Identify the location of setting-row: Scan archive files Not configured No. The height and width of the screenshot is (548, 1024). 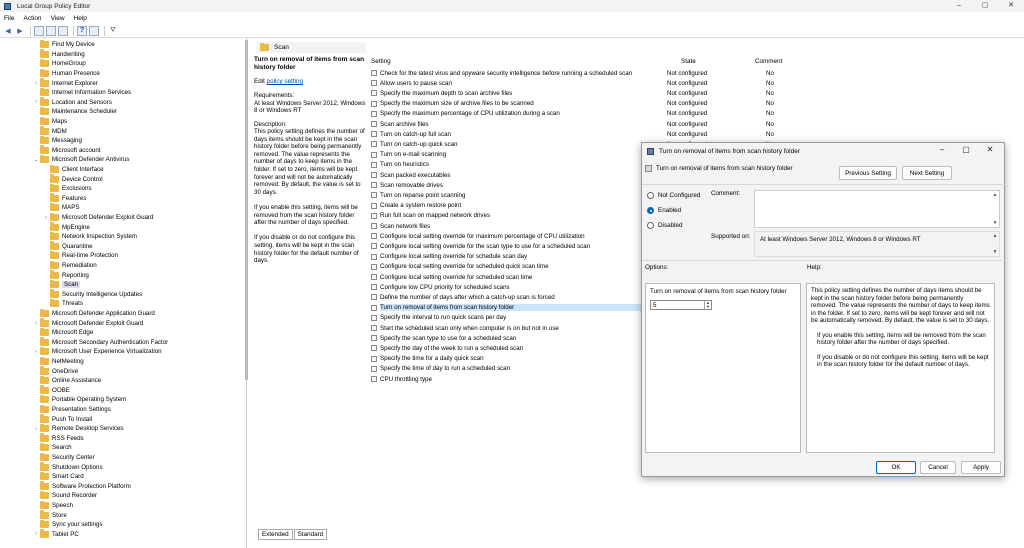
(583, 124).